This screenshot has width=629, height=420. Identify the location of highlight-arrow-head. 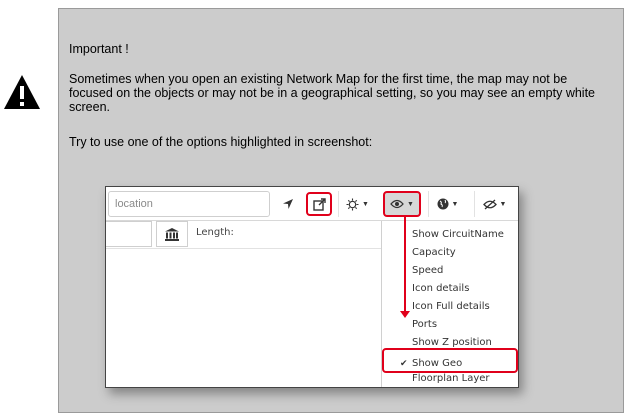
(405, 314).